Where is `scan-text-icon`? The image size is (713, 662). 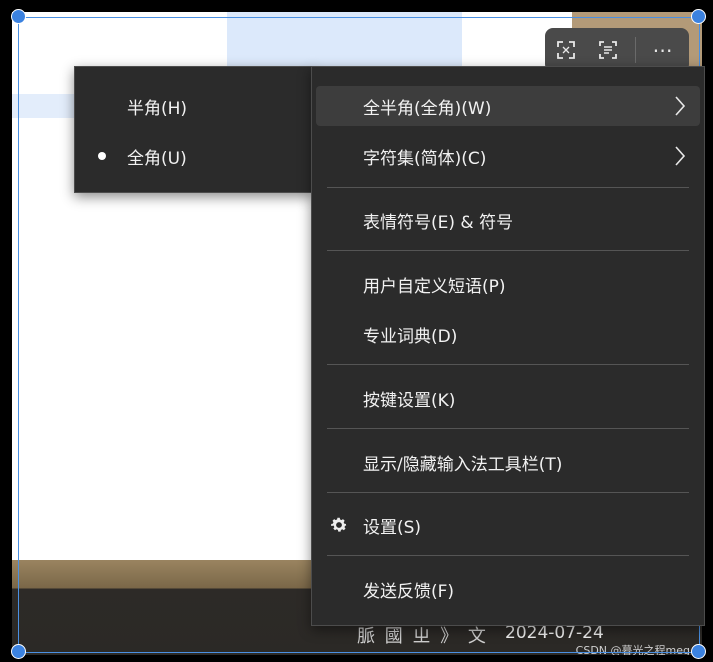
scan-text-icon is located at coordinates (608, 50).